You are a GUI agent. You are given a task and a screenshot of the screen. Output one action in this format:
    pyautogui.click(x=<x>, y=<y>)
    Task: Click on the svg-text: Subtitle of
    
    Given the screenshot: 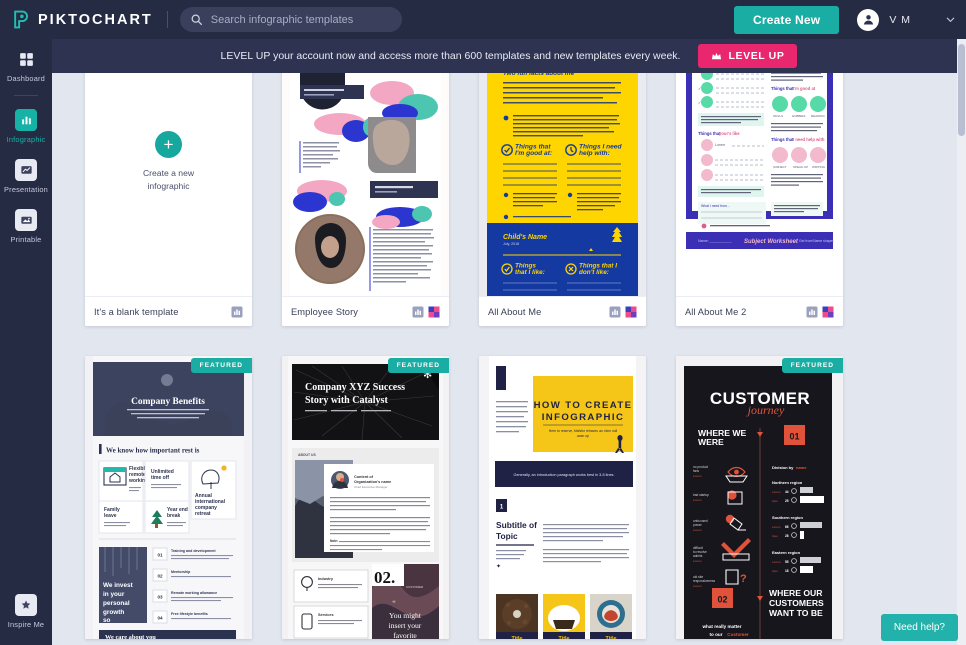 What is the action you would take?
    pyautogui.click(x=516, y=525)
    